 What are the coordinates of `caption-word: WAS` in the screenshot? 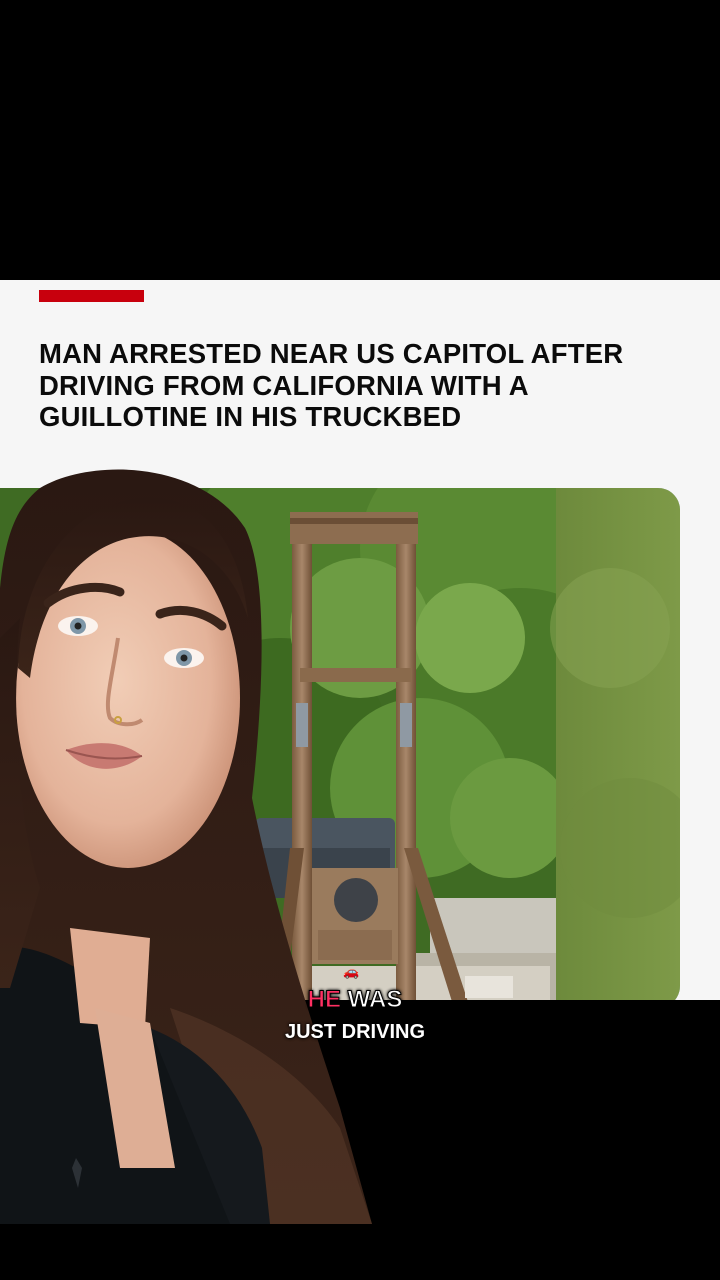 It's located at (375, 1000).